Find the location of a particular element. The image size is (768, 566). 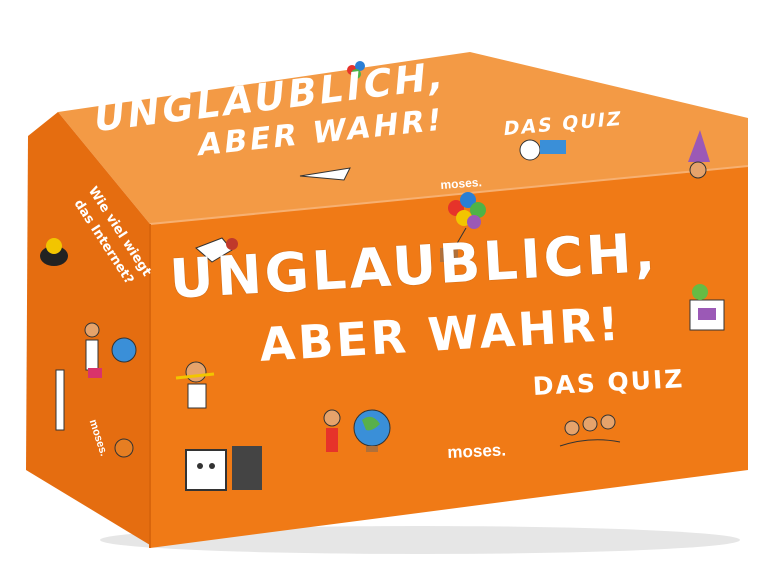

side-globe-icon is located at coordinates (124, 350).